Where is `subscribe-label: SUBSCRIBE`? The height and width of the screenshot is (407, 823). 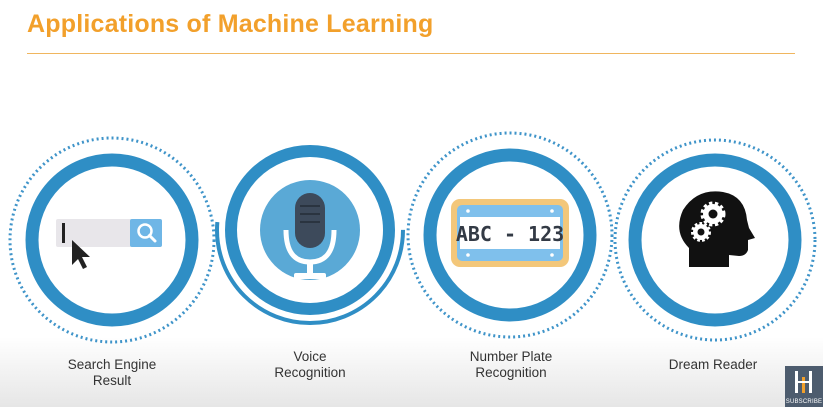 subscribe-label: SUBSCRIBE is located at coordinates (804, 402).